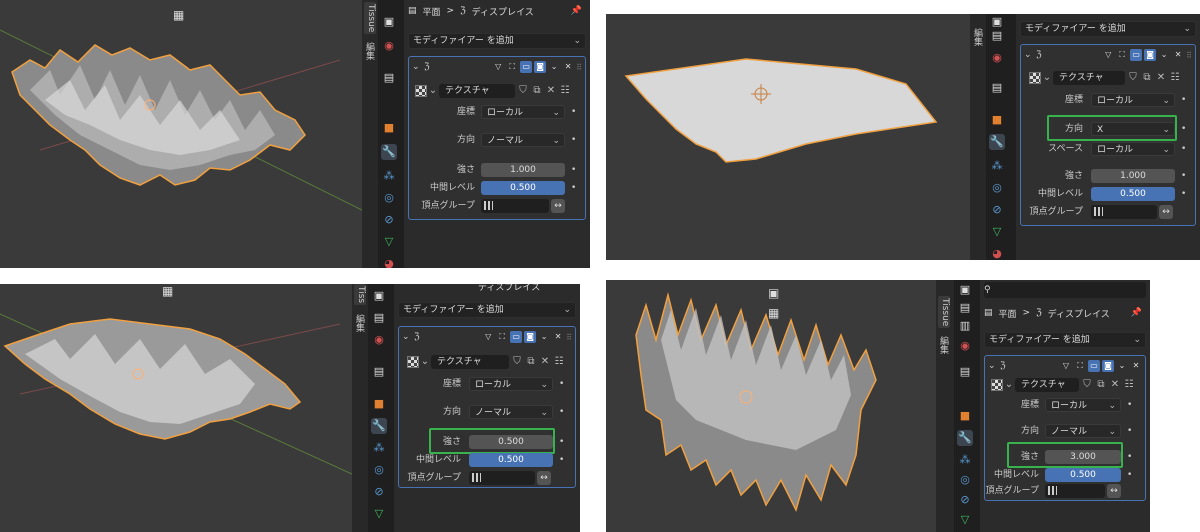  I want to click on viewport-3d, so click(788, 137).